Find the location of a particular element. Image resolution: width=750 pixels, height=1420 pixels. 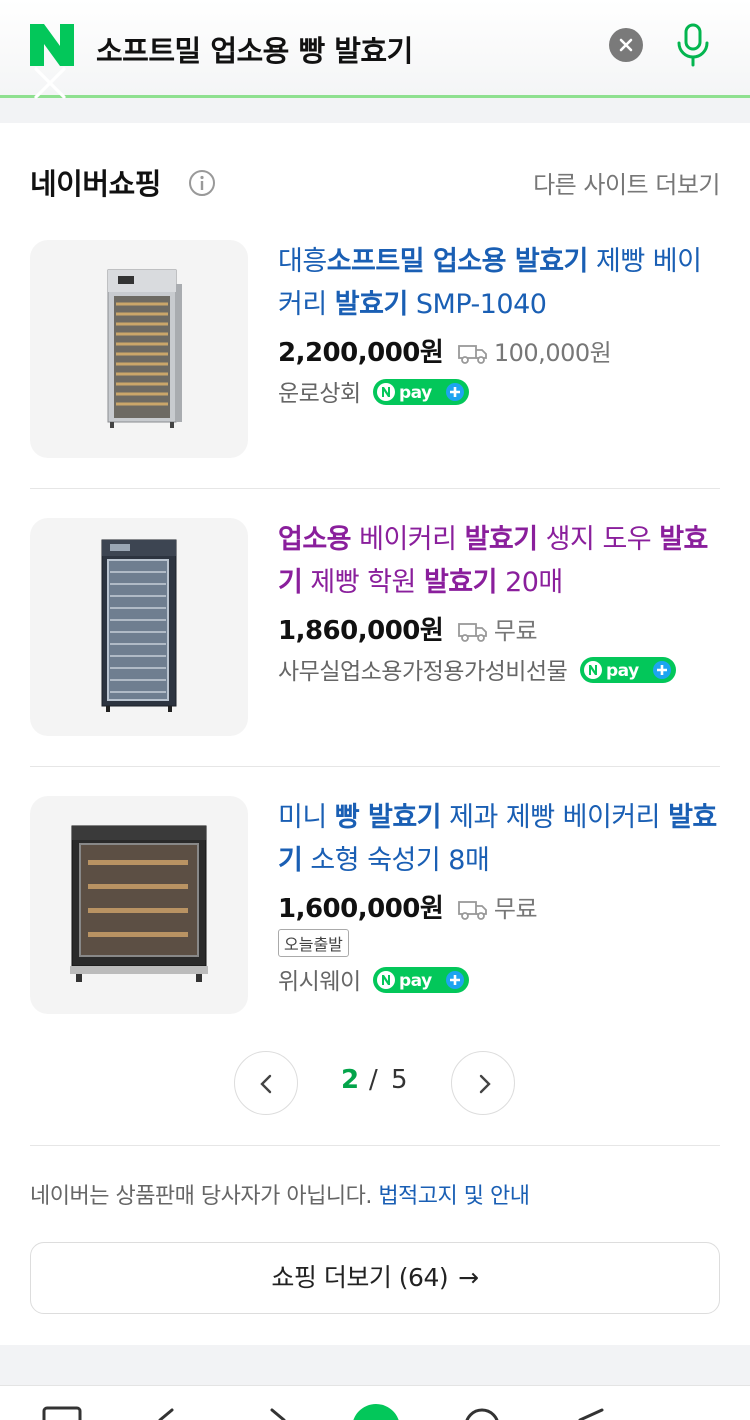

home-icon is located at coordinates (376, 1411).